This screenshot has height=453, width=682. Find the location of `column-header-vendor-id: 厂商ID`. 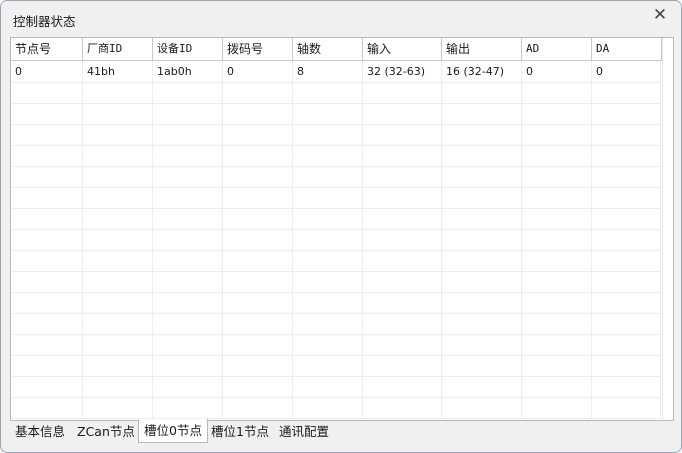

column-header-vendor-id: 厂商ID is located at coordinates (118, 49).